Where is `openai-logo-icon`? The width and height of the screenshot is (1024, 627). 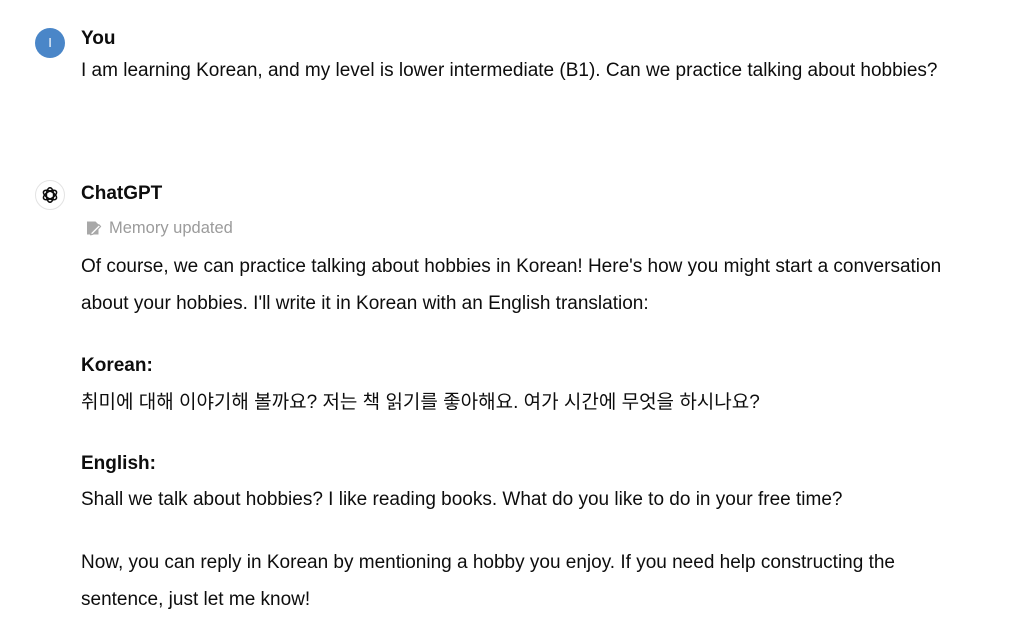
openai-logo-icon is located at coordinates (50, 195).